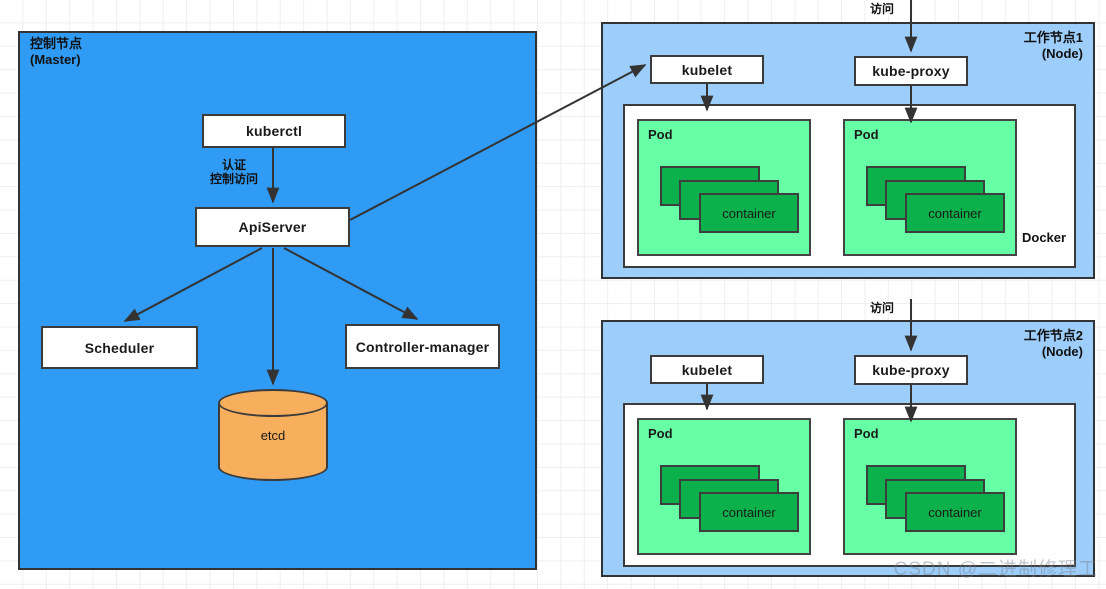 This screenshot has height=589, width=1106. Describe the element at coordinates (233, 172) in the screenshot. I see `auth-access-edge-label: 认证 控制访问` at that location.